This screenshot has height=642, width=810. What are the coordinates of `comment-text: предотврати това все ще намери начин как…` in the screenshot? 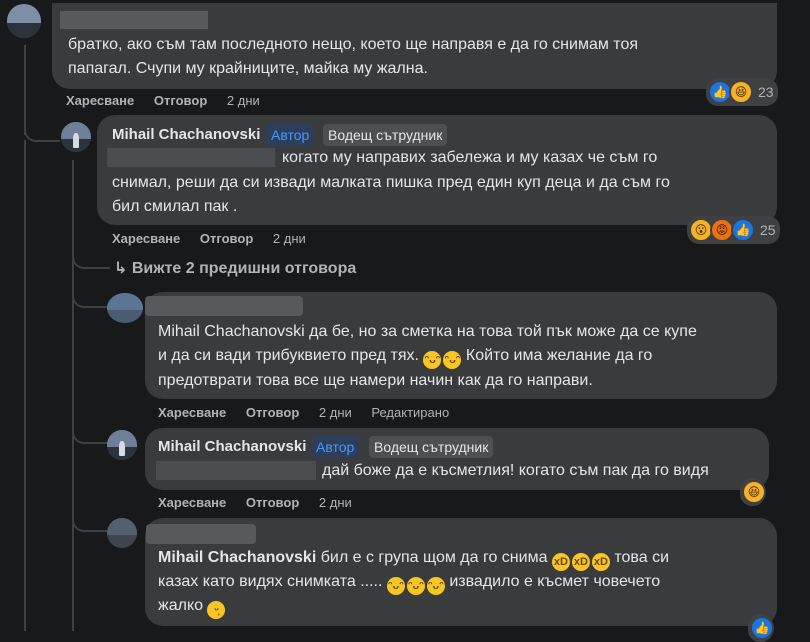 It's located at (375, 380).